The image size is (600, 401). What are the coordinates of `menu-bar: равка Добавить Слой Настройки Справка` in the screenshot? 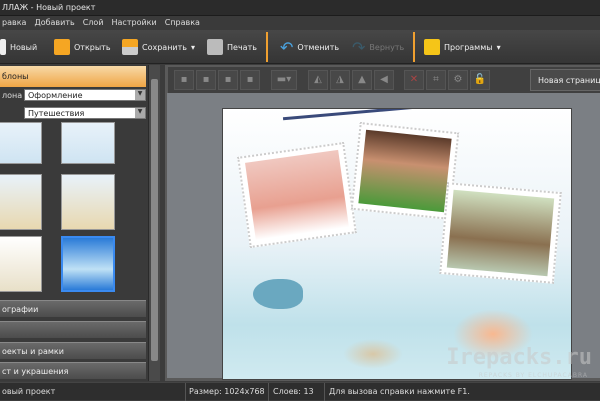 It's located at (300, 23).